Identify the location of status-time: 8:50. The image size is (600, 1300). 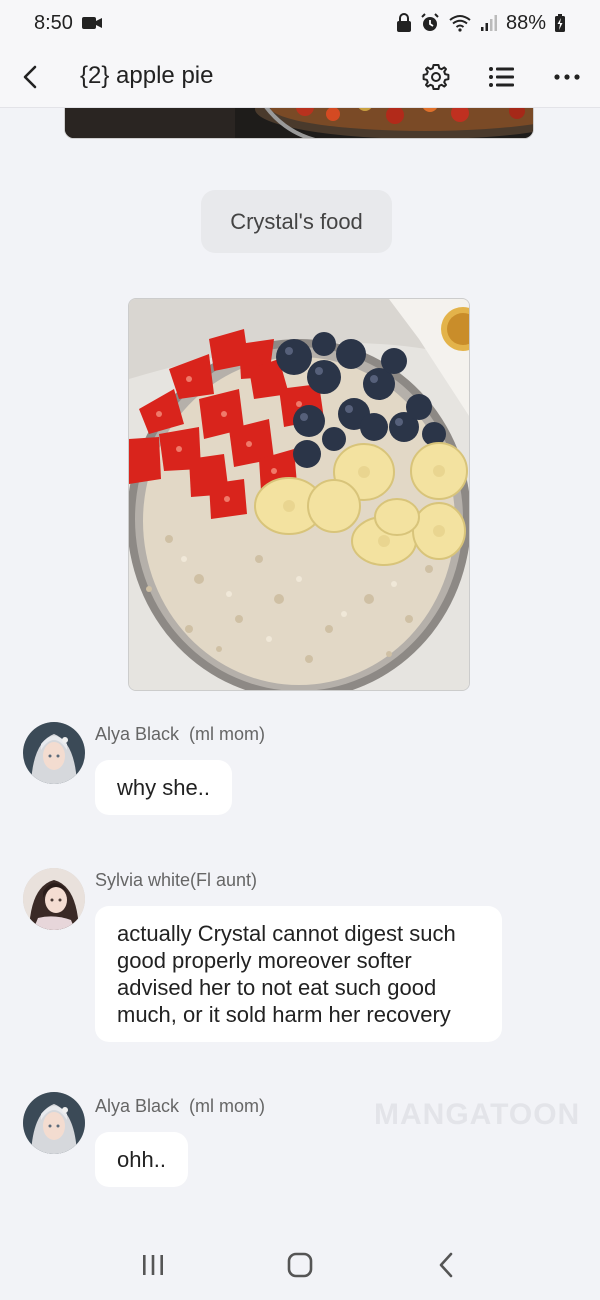
(53, 22).